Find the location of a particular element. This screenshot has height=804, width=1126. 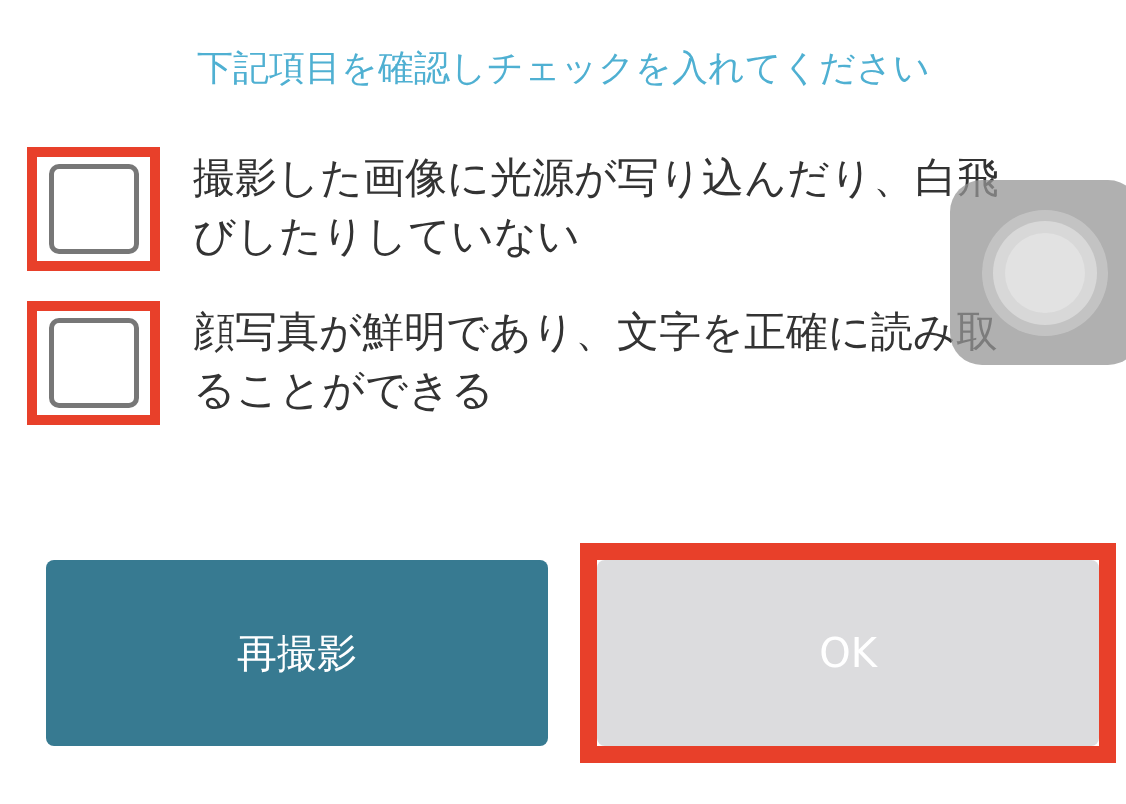

retake-button: 再撮影 is located at coordinates (297, 653).